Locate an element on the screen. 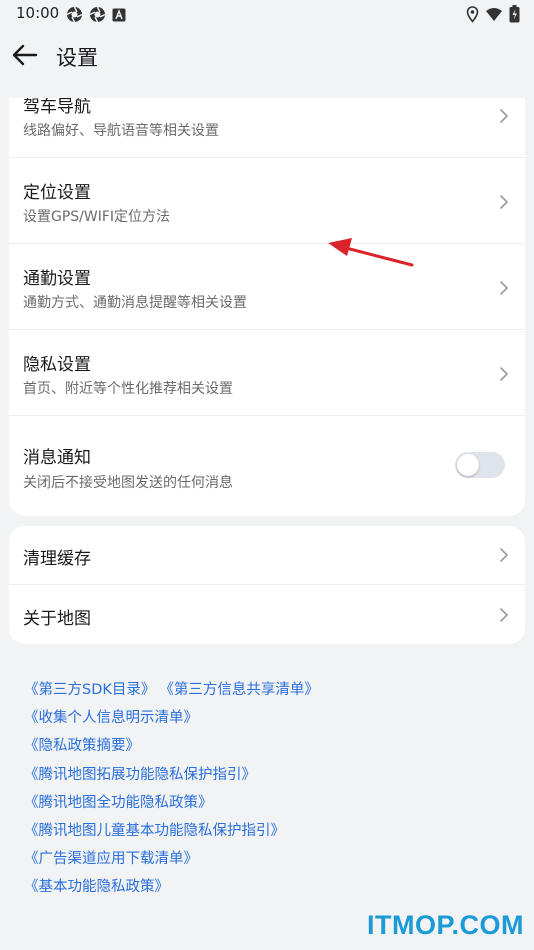 The image size is (534, 950). link-children-privacy: 《腾讯地图儿童基本功能隐私保护指引》 is located at coordinates (171, 831).